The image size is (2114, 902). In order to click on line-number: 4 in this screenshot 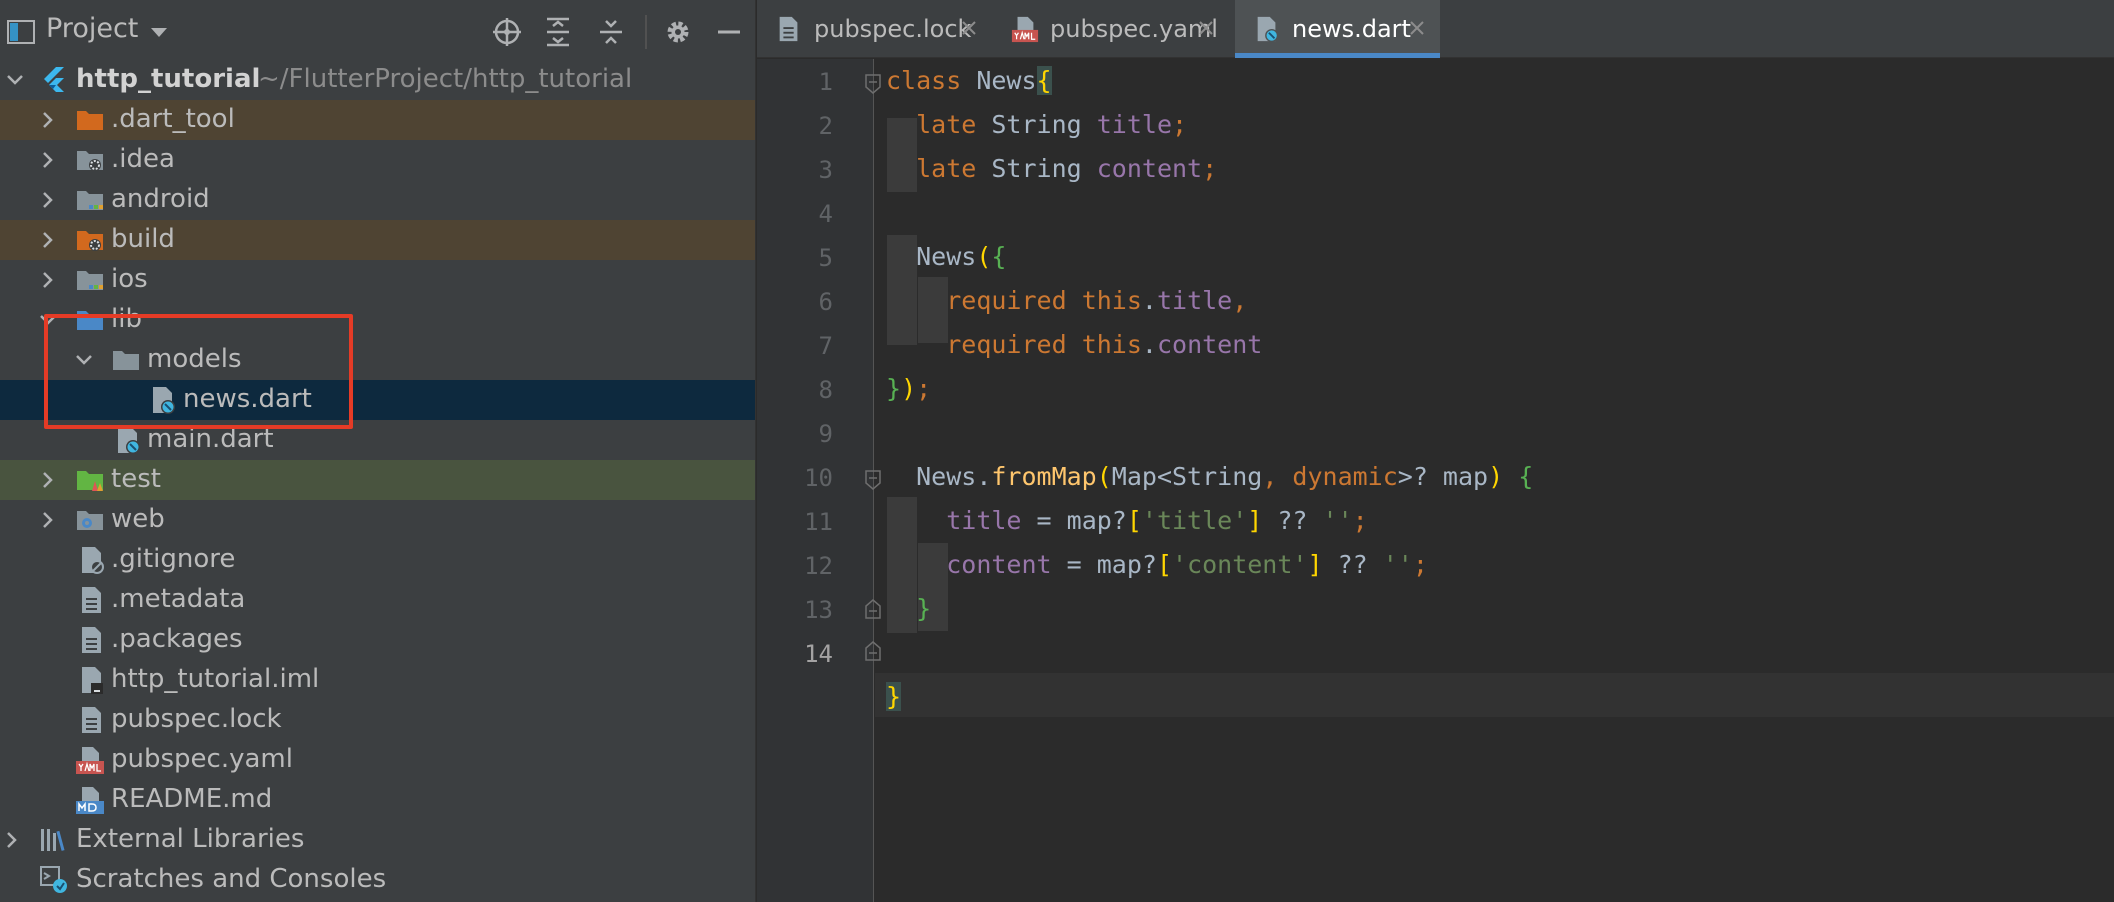, I will do `click(825, 214)`.